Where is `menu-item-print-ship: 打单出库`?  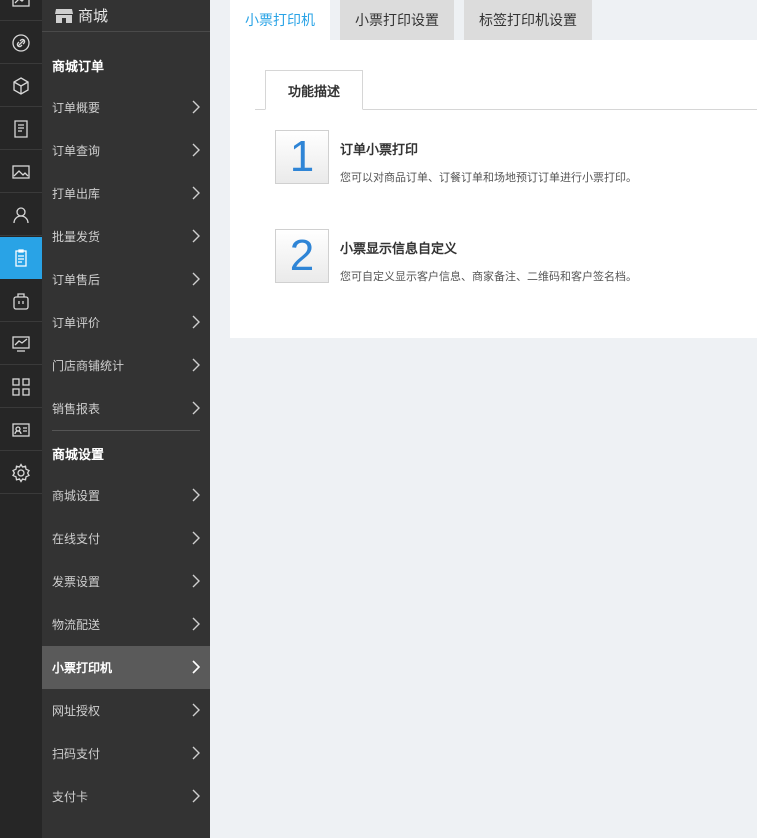
menu-item-print-ship: 打单出库 is located at coordinates (126, 193).